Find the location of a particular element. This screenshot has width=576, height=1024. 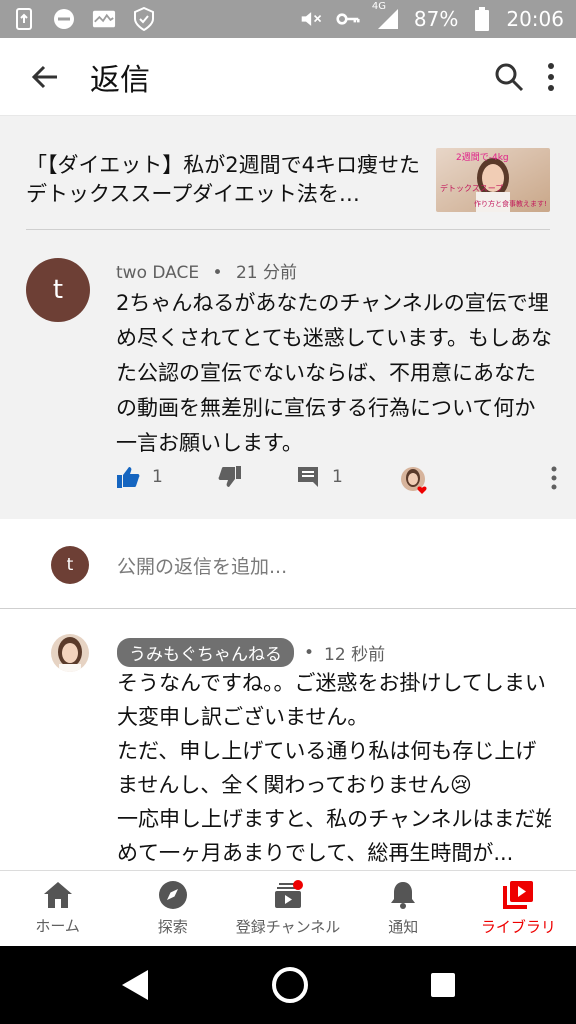

key-icon is located at coordinates (348, 19).